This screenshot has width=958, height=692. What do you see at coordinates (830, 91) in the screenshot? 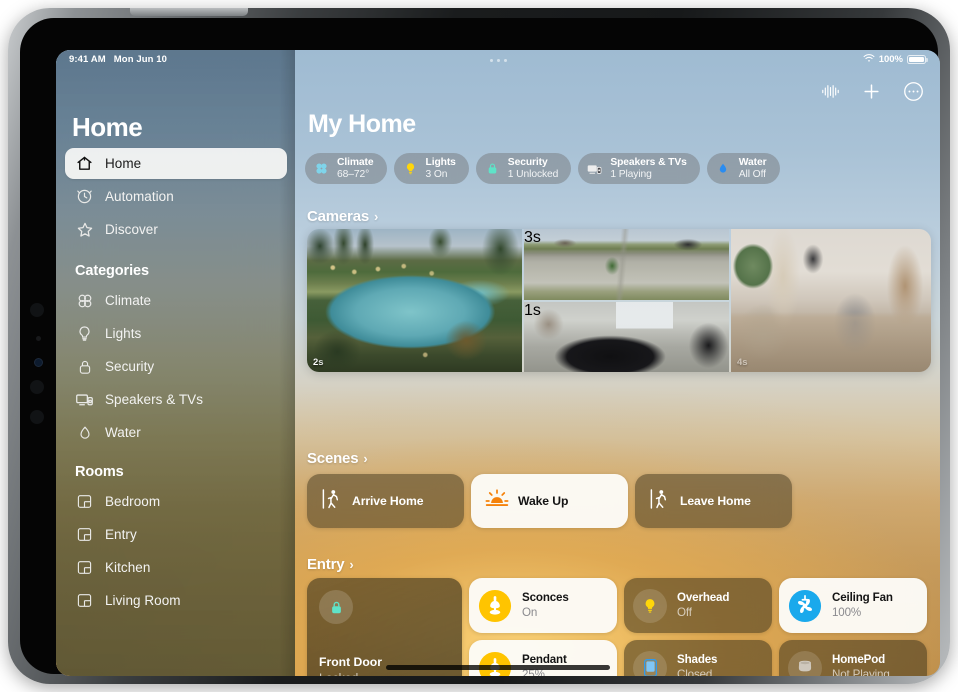
I see `waveform-icon` at bounding box center [830, 91].